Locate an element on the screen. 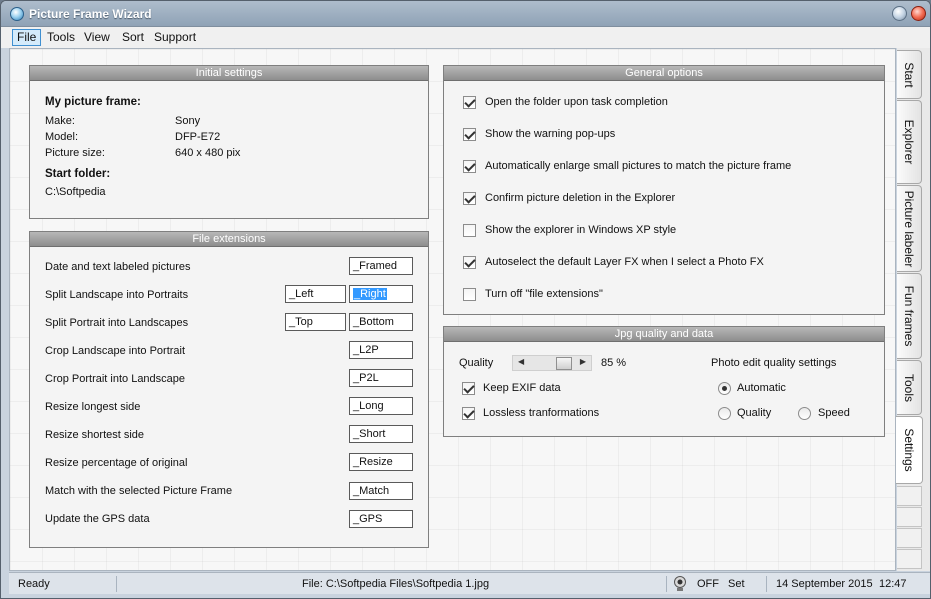 Image resolution: width=931 pixels, height=599 pixels. quality-slider-thumb is located at coordinates (563, 363).